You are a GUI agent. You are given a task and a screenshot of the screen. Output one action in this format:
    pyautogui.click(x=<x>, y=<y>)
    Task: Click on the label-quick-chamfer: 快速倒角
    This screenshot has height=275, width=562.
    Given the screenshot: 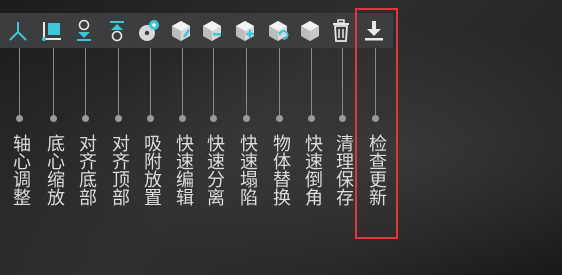 What is the action you would take?
    pyautogui.click(x=312, y=170)
    